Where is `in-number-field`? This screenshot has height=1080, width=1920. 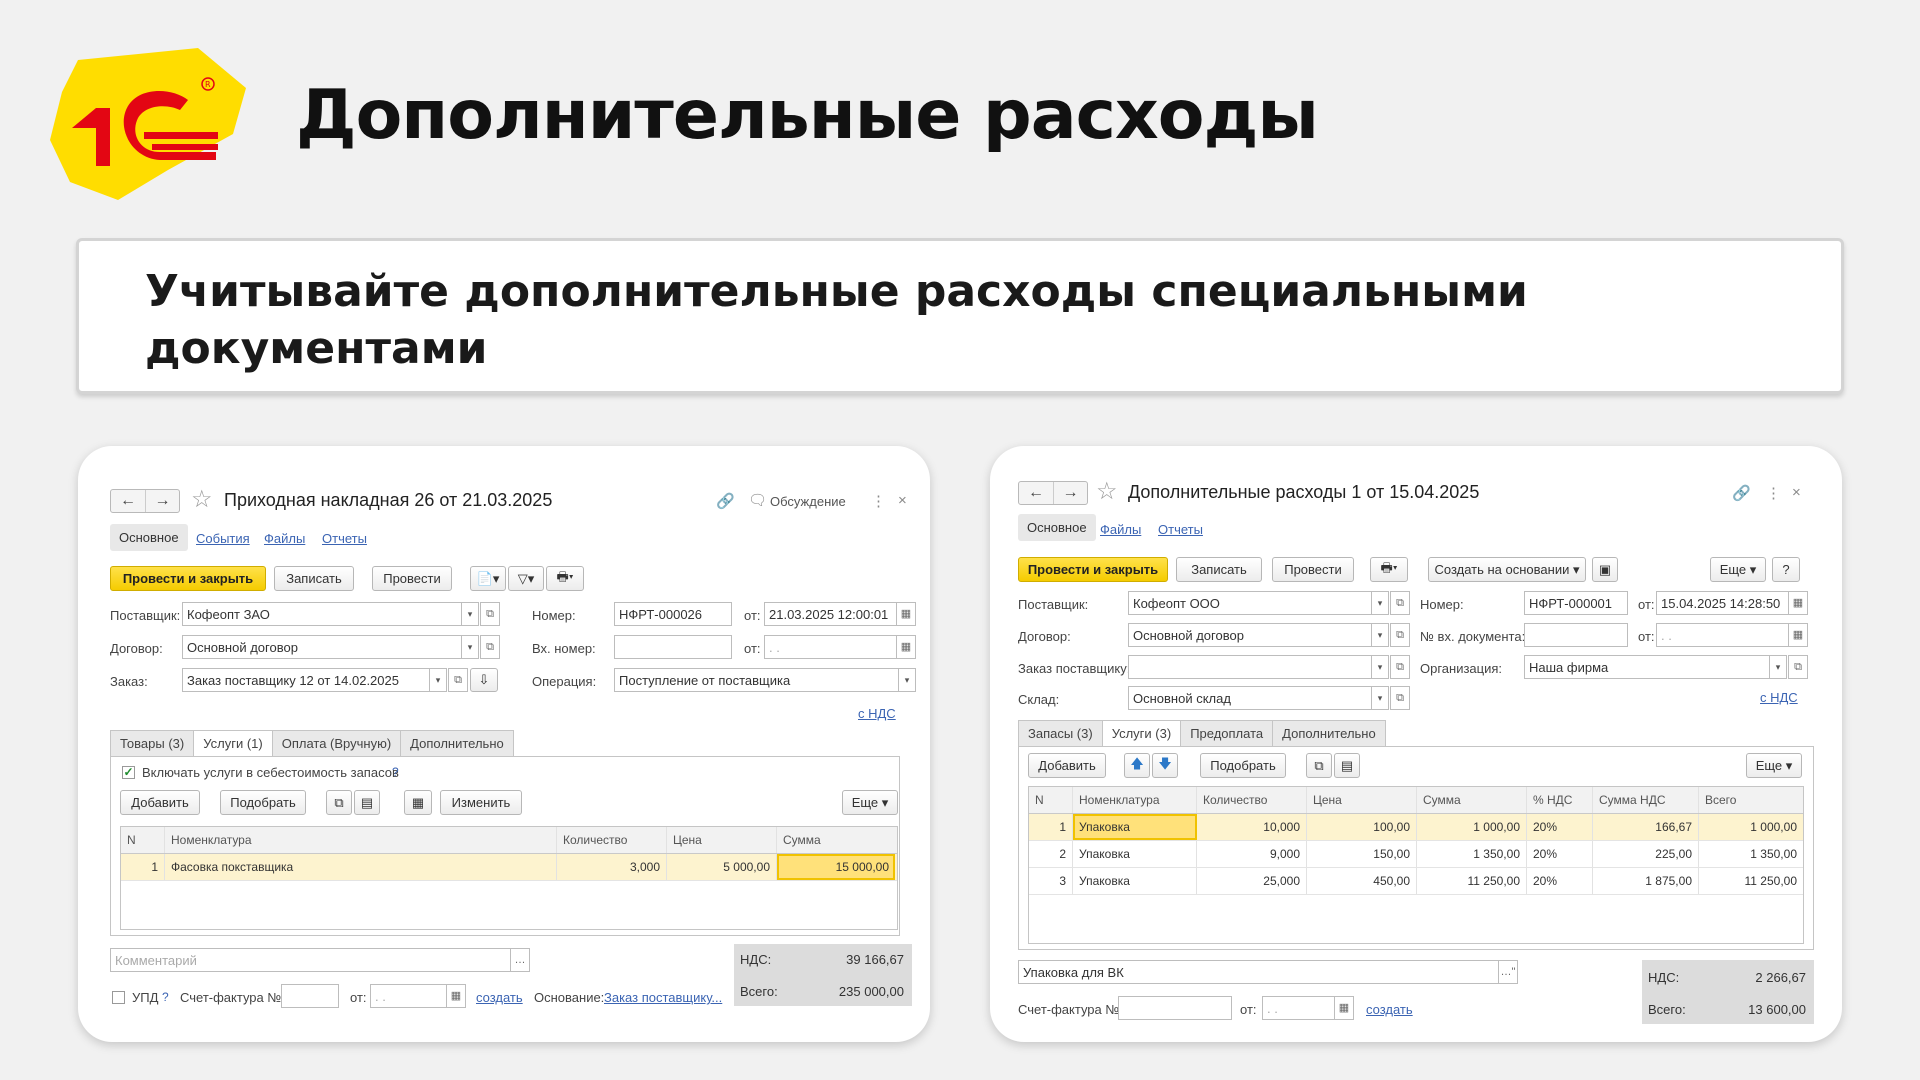 in-number-field is located at coordinates (673, 647).